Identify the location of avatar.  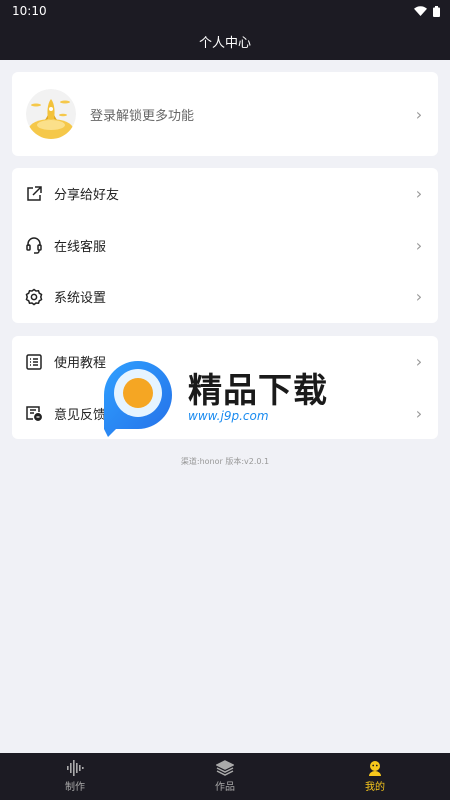
(51, 114).